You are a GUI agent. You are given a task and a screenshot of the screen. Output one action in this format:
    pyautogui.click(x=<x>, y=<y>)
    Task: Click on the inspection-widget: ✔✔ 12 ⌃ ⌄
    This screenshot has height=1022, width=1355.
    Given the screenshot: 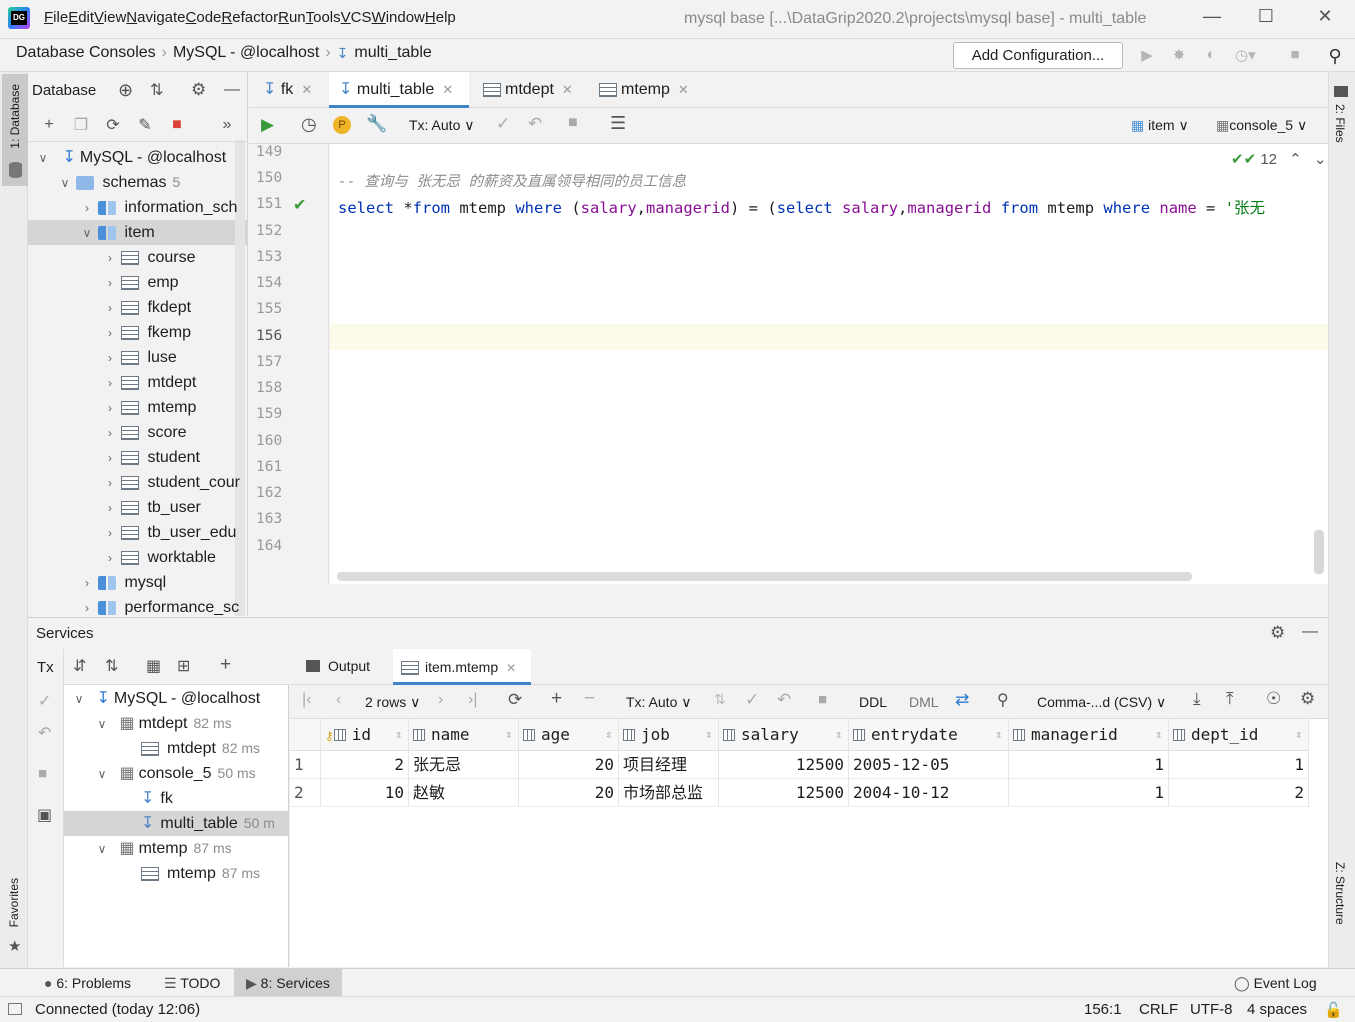 What is the action you would take?
    pyautogui.click(x=1279, y=159)
    